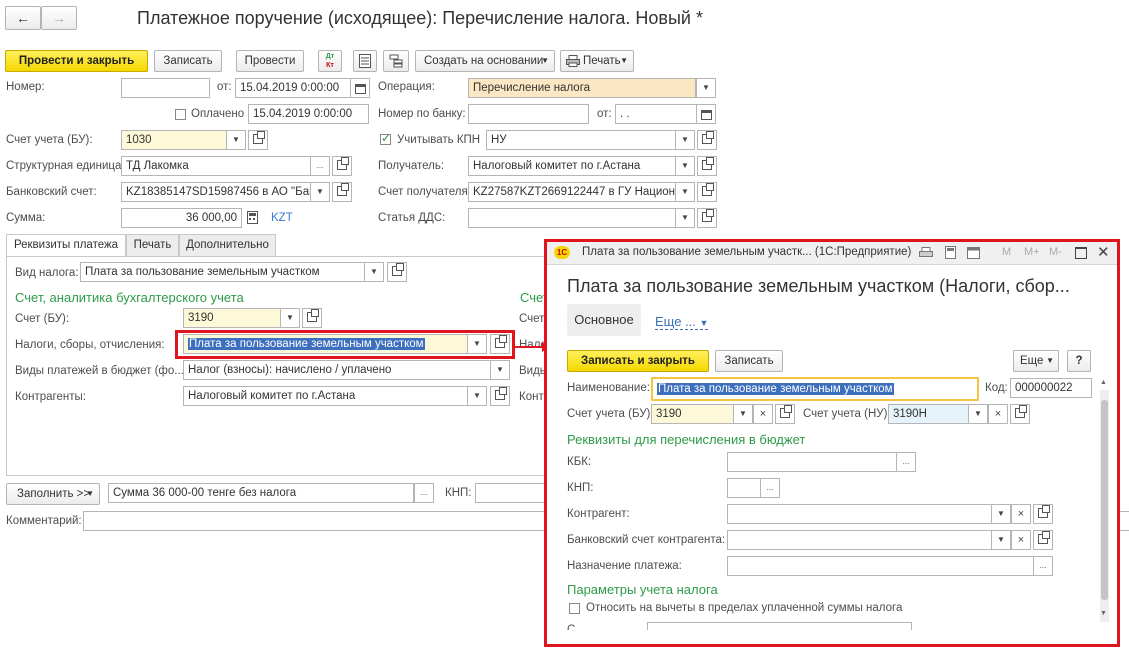 The height and width of the screenshot is (655, 1129). Describe the element at coordinates (174, 140) in the screenshot. I see `account-bu-input: 1030` at that location.